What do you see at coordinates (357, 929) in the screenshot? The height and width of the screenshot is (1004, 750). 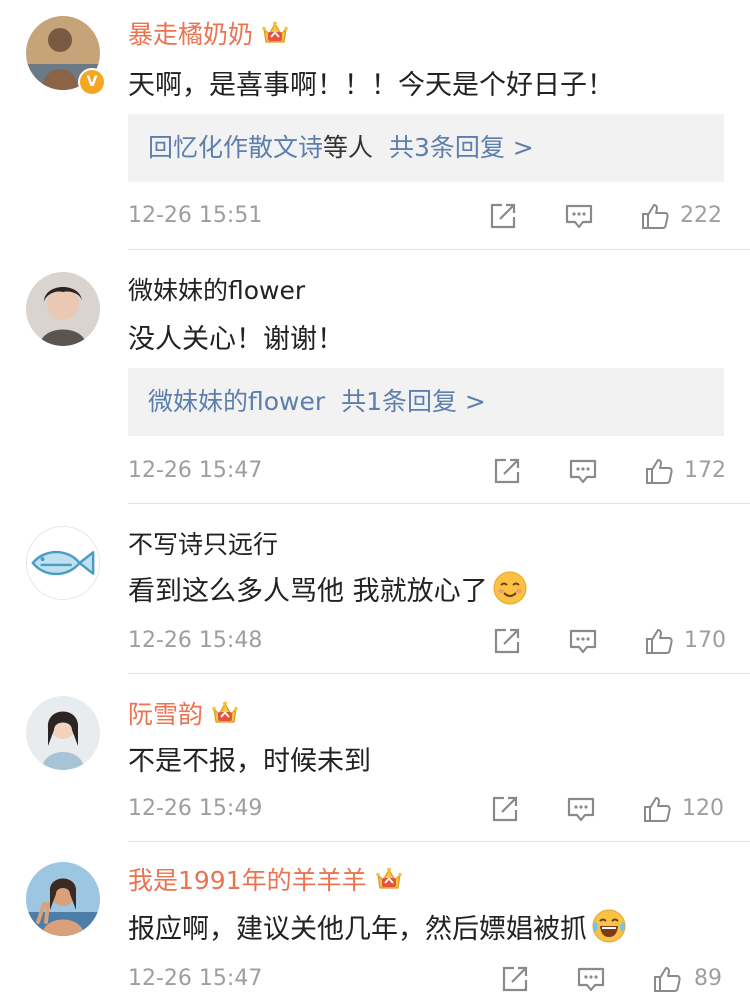 I see `comment-text: 报应啊，建议关他几年，然后嫖娼被抓` at bounding box center [357, 929].